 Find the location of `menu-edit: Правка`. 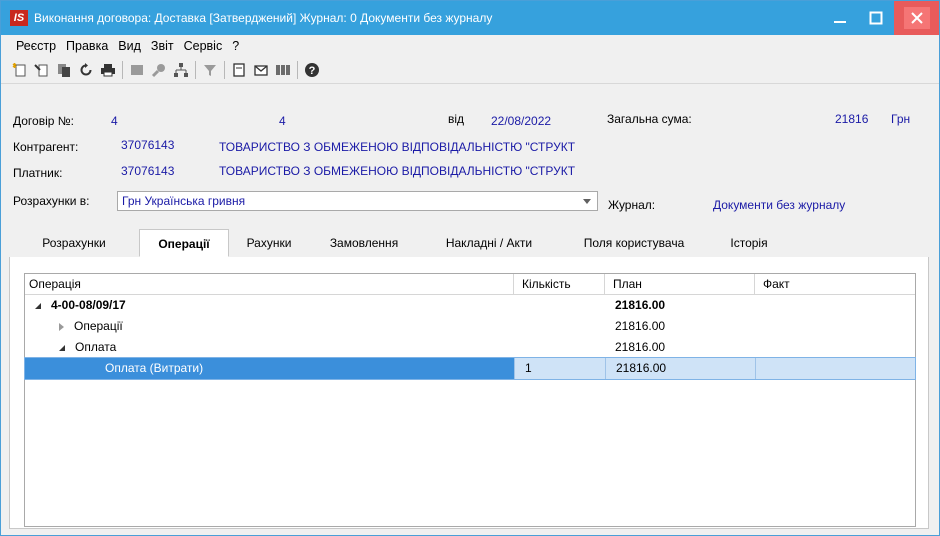

menu-edit: Правка is located at coordinates (87, 46).